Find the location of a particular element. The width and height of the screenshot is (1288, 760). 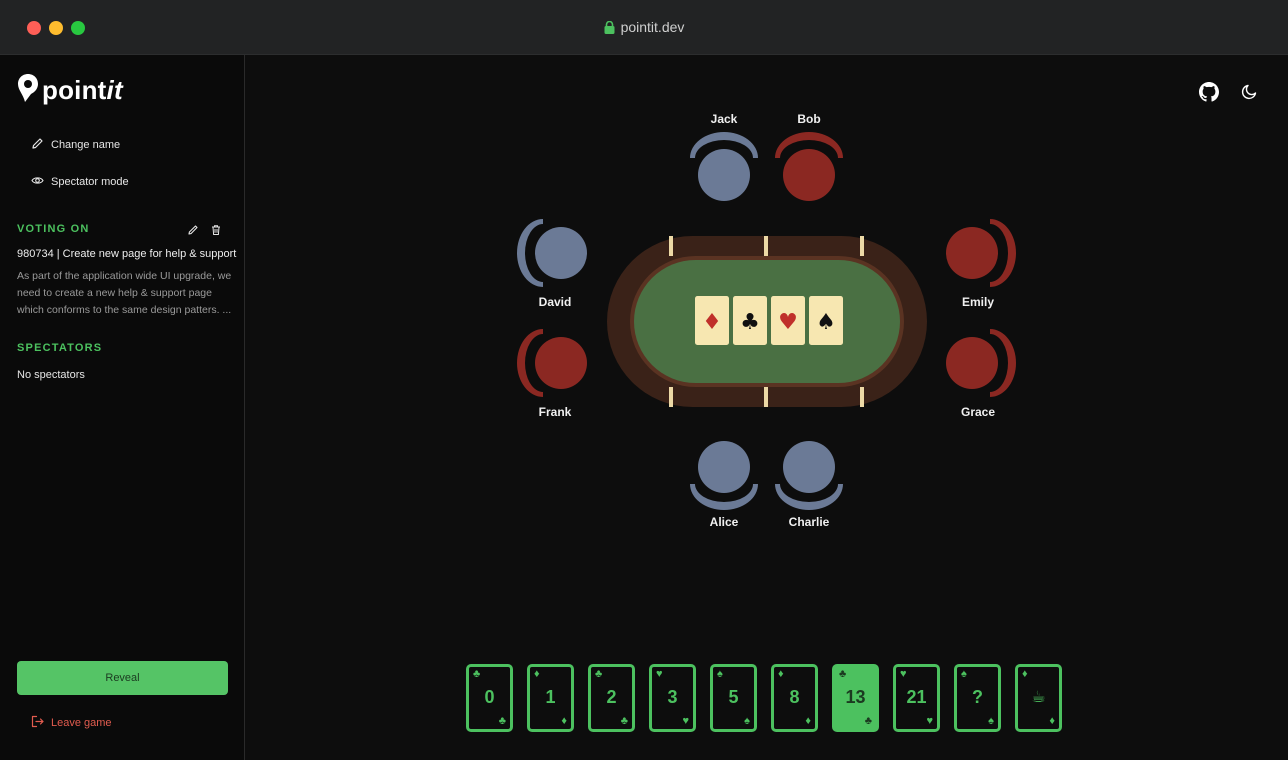

spectators-heading: SPECTATORS is located at coordinates (60, 348).